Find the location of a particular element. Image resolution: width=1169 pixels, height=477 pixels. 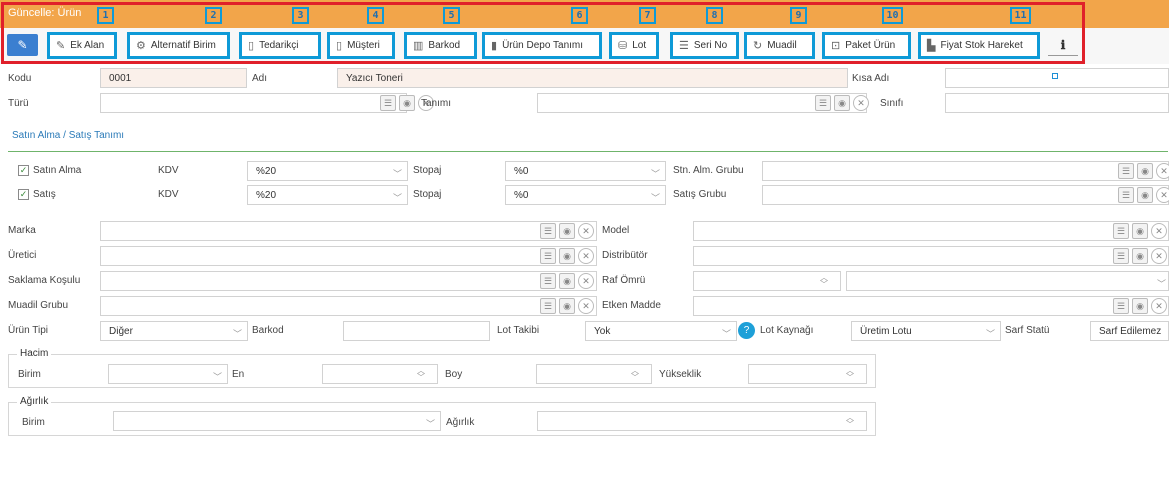

turu-field is located at coordinates (253, 103).